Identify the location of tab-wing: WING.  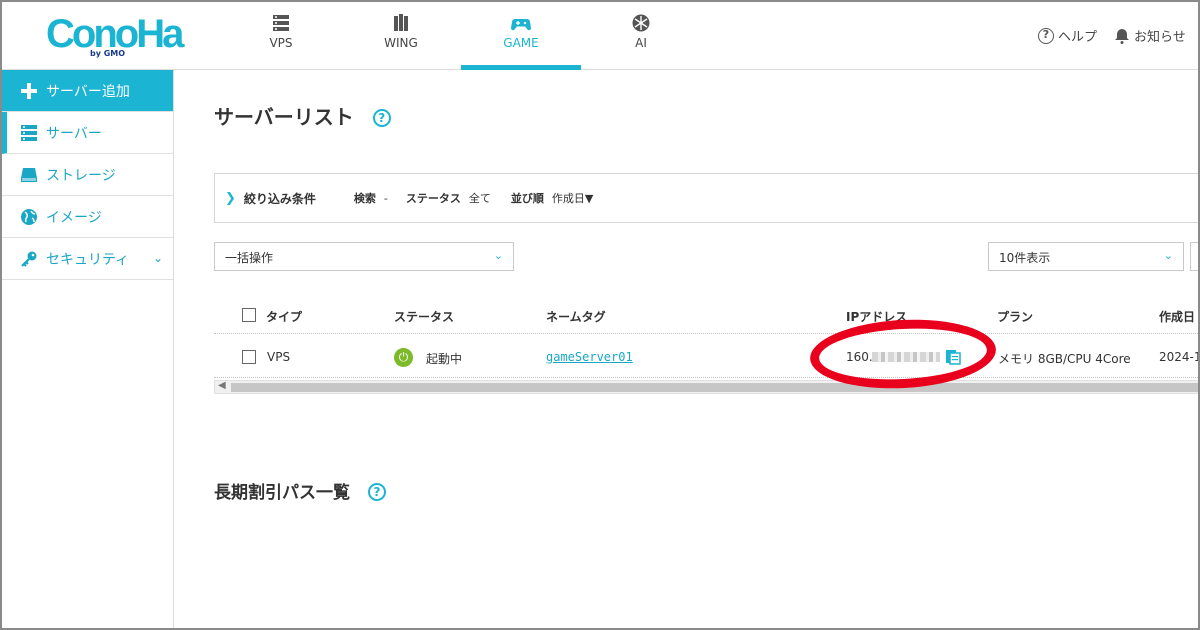
(401, 36).